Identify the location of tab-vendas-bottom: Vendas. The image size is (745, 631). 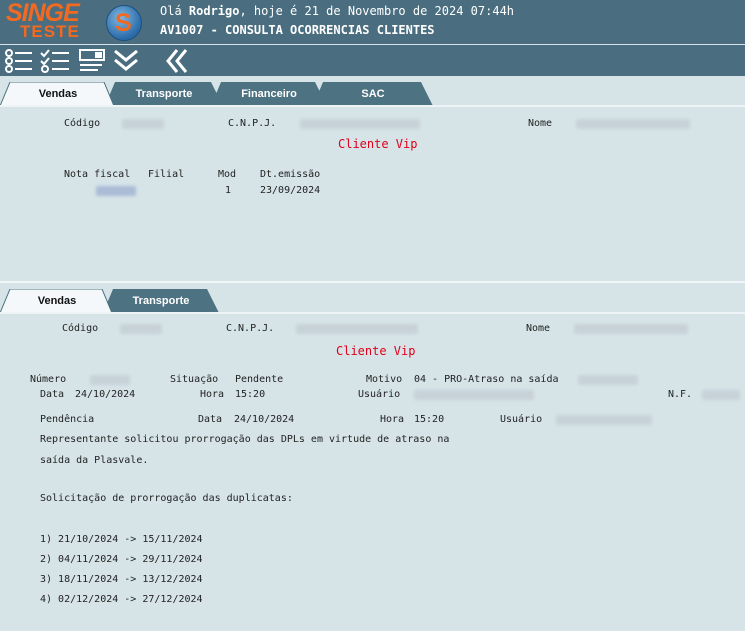
(57, 301).